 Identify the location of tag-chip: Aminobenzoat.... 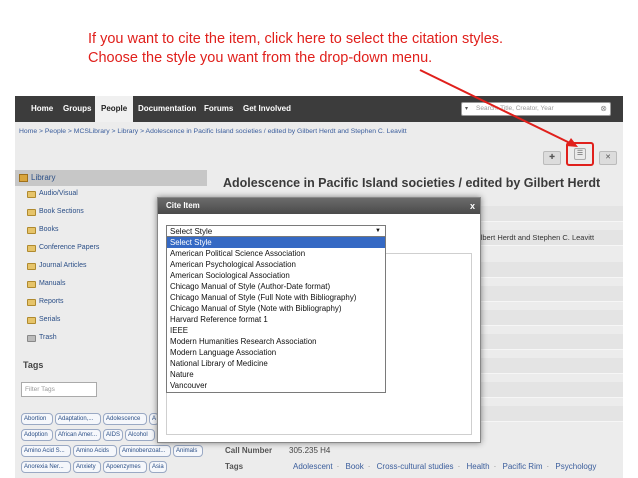
(145, 451).